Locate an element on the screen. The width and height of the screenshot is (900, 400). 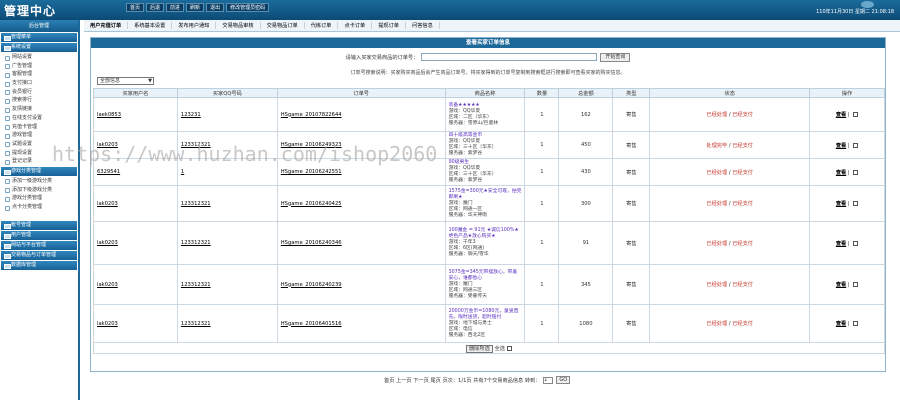
qq-link: 1 is located at coordinates (182, 172).